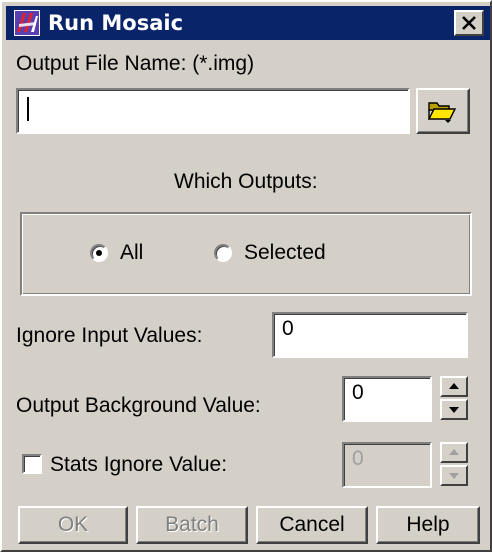 The height and width of the screenshot is (552, 492). I want to click on batch-button: Batch, so click(192, 525).